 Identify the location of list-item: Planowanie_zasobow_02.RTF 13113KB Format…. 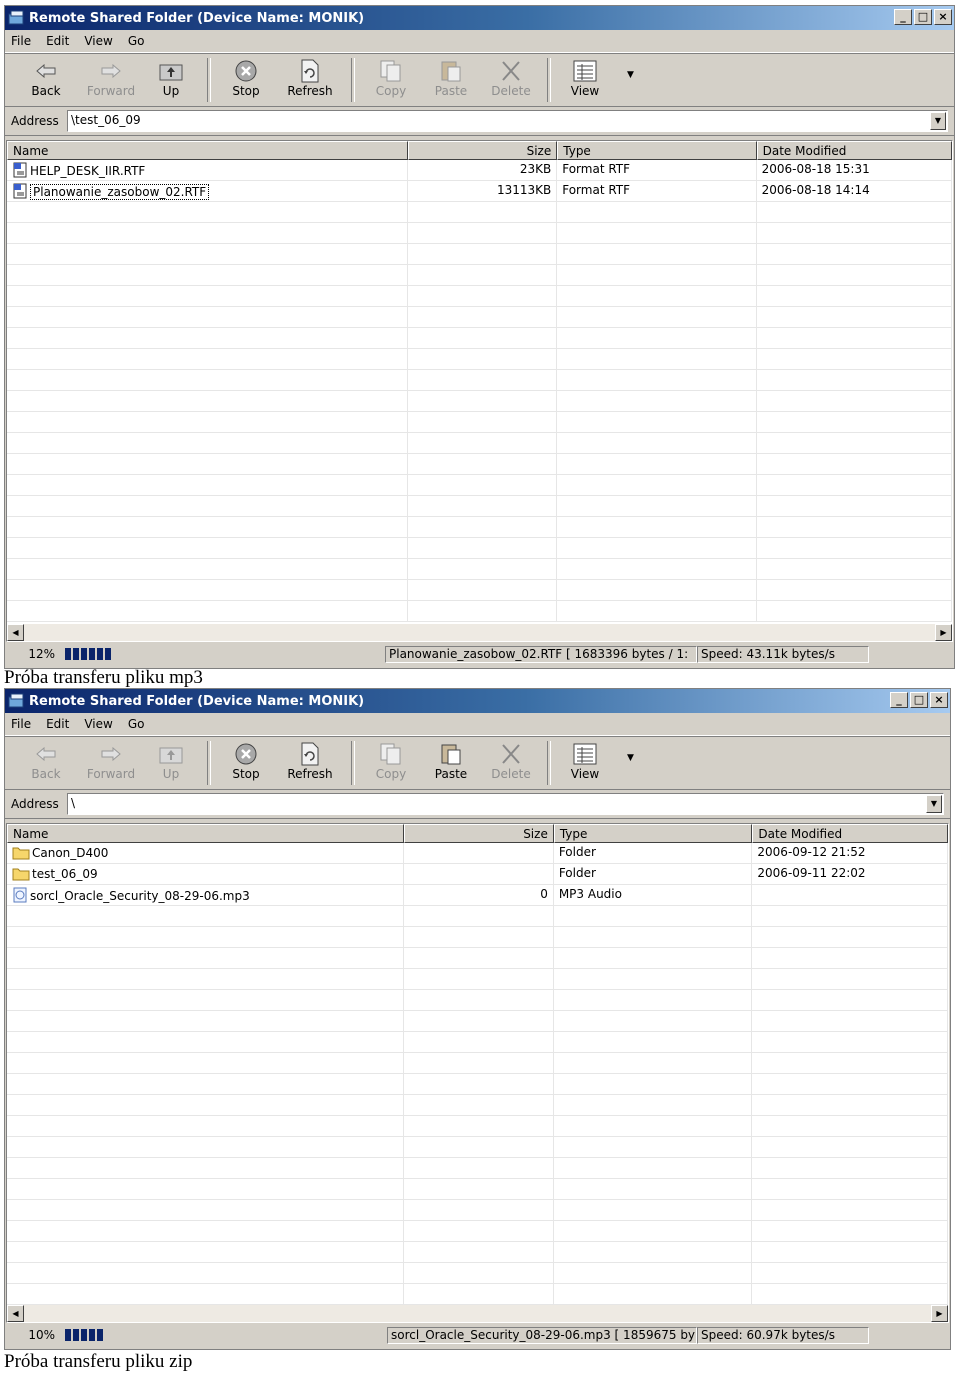
(479, 191).